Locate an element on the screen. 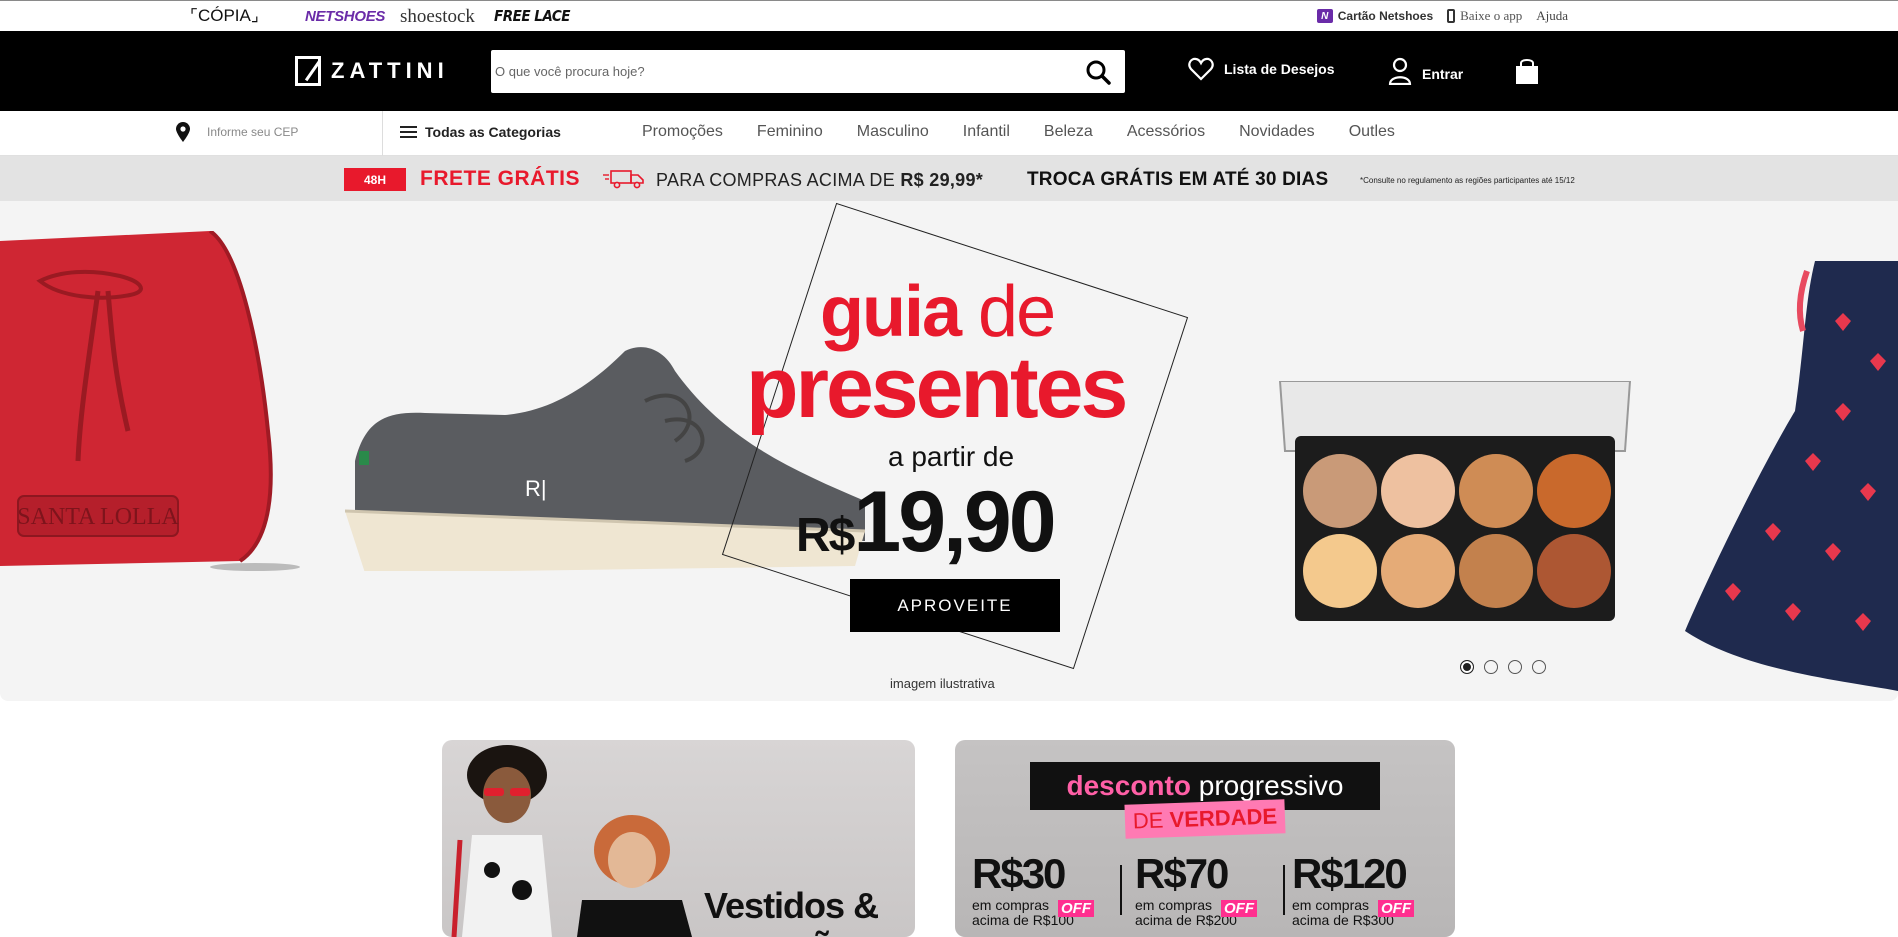 This screenshot has height=937, width=1898. cartao-netshoes-link: N Cartão Netshoes is located at coordinates (1375, 16).